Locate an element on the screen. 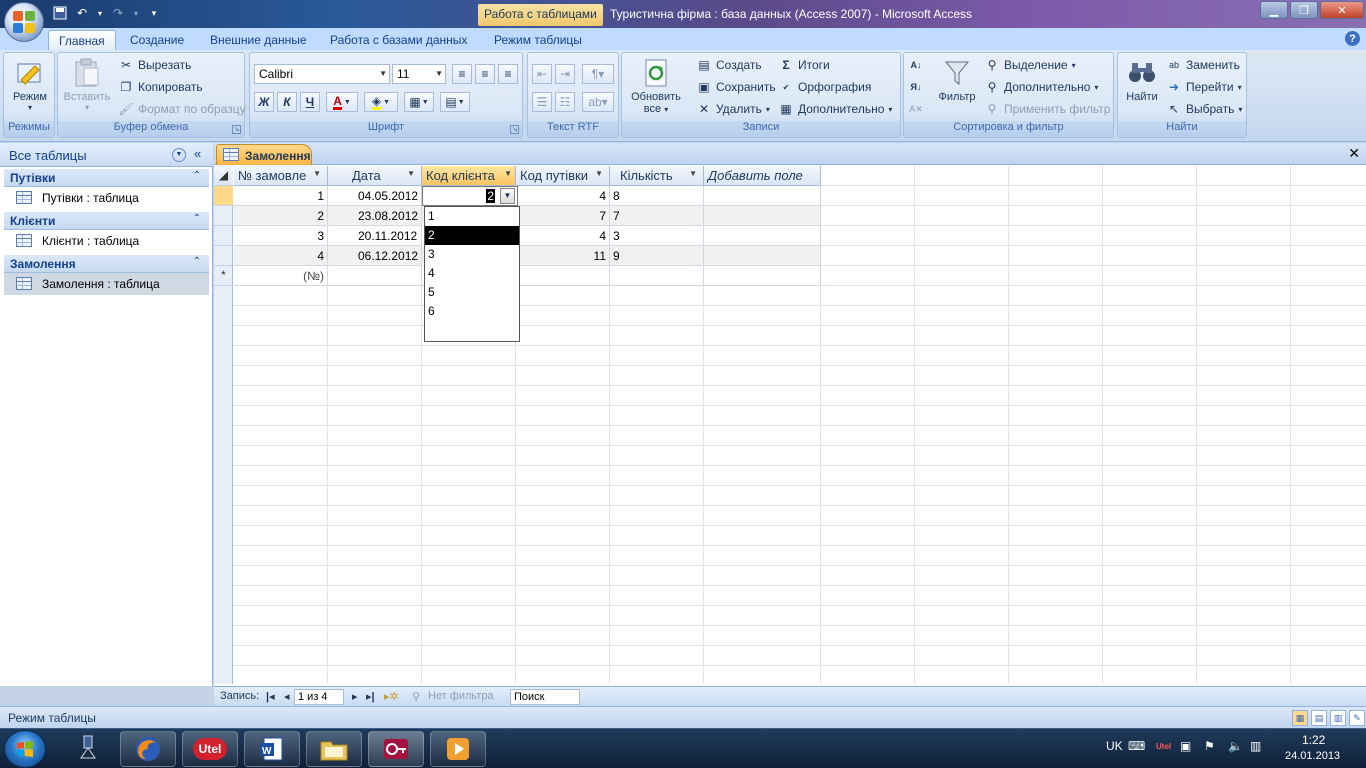 This screenshot has width=1366, height=768. tab-database-tools: Работа с базами данных is located at coordinates (398, 40).